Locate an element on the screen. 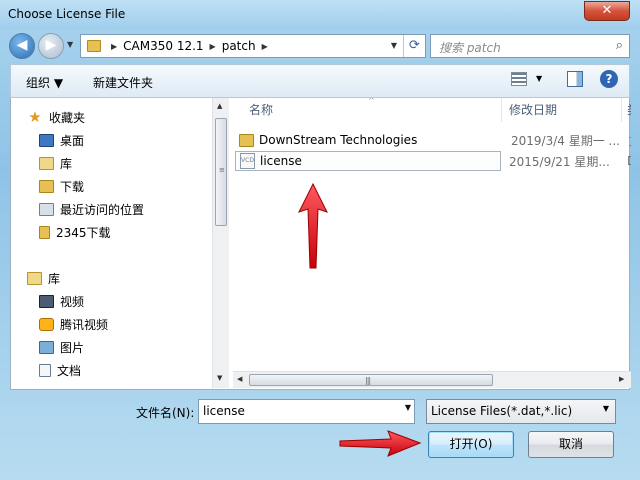 This screenshot has width=640, height=480. download-folder-icon is located at coordinates (46, 186).